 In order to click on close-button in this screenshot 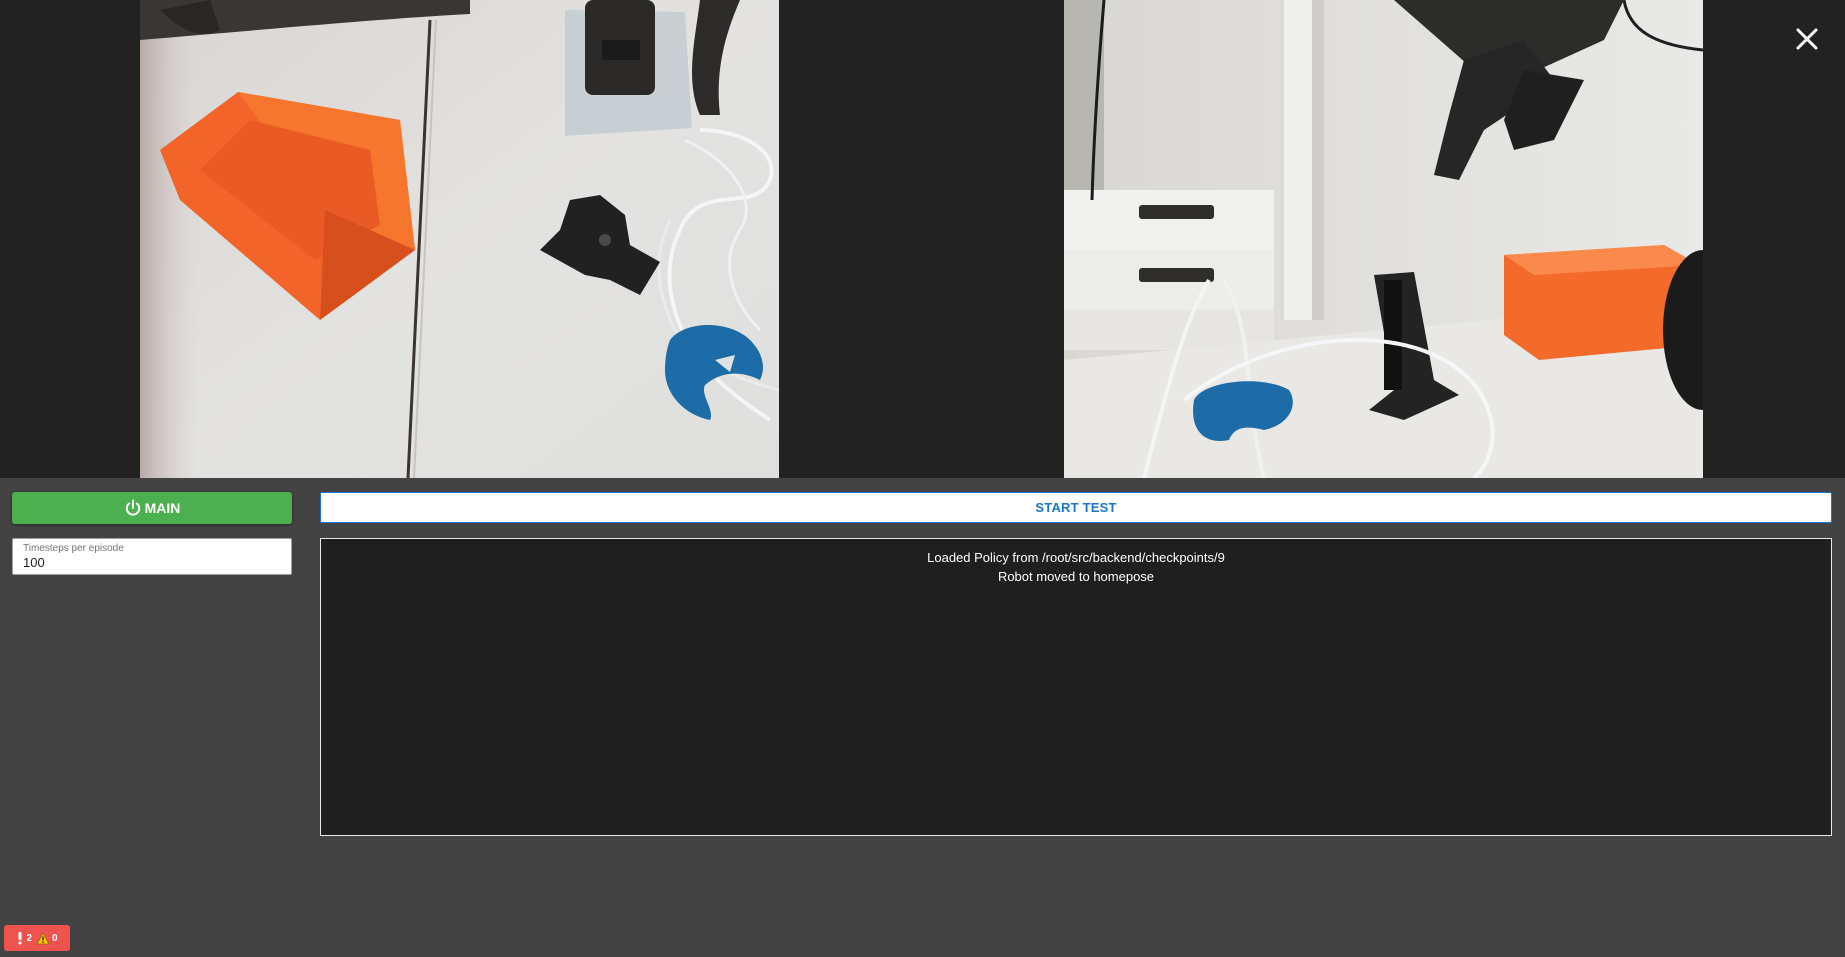, I will do `click(1807, 39)`.